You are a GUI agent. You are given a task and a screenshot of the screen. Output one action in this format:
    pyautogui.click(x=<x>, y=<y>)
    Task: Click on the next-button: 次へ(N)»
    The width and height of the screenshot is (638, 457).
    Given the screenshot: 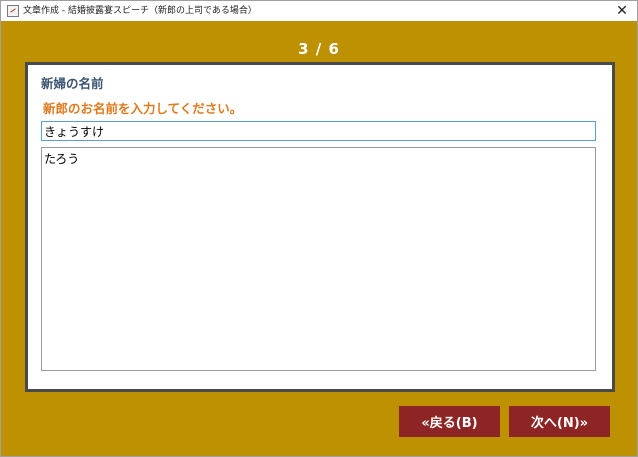 What is the action you would take?
    pyautogui.click(x=559, y=421)
    